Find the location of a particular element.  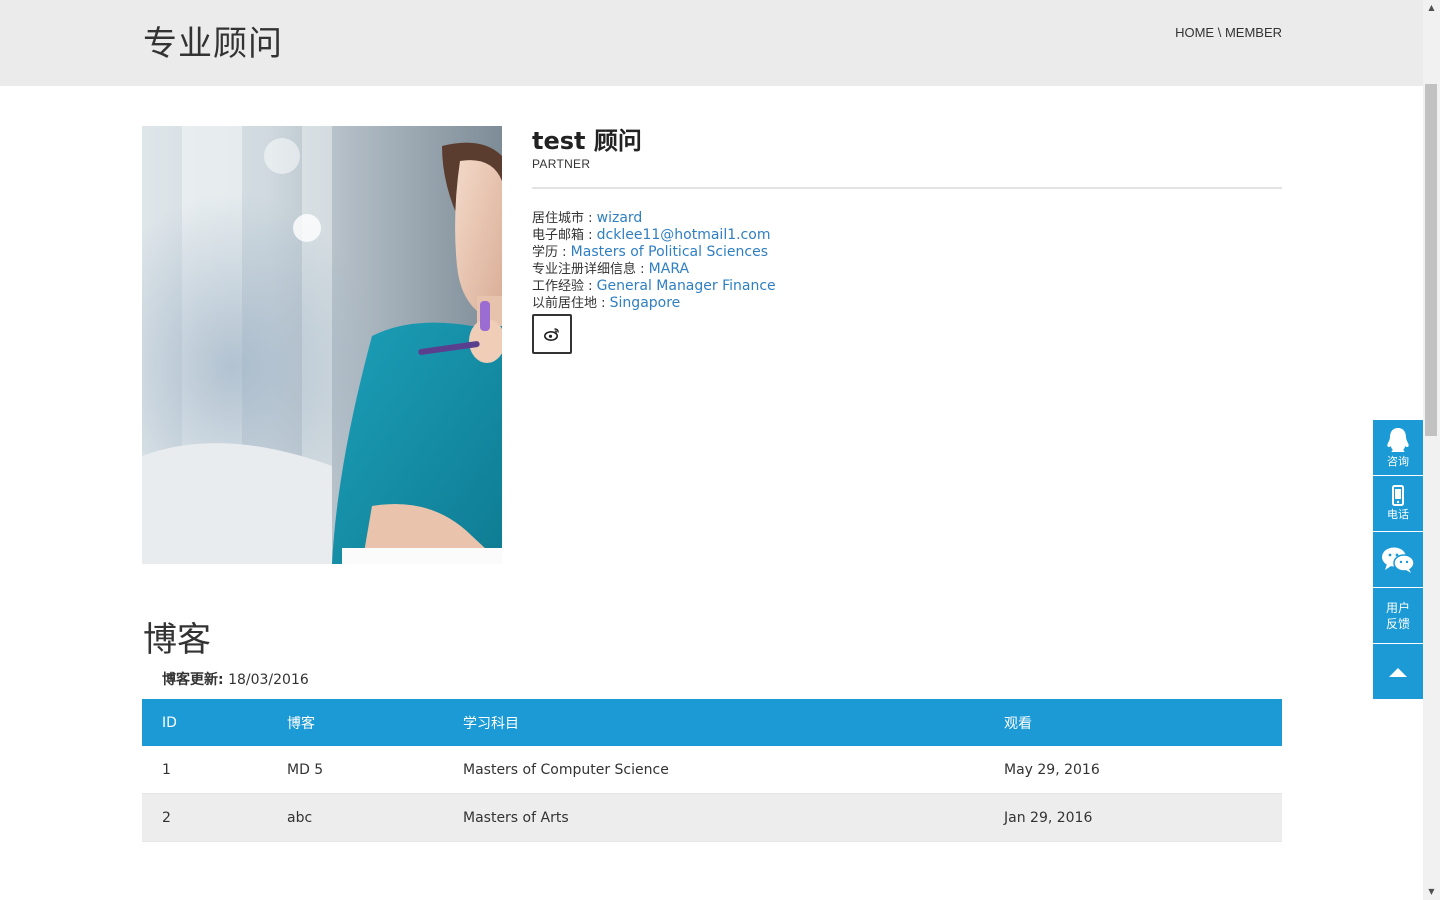

scroll-down-arrow-icon: ▼ is located at coordinates (1431, 891).